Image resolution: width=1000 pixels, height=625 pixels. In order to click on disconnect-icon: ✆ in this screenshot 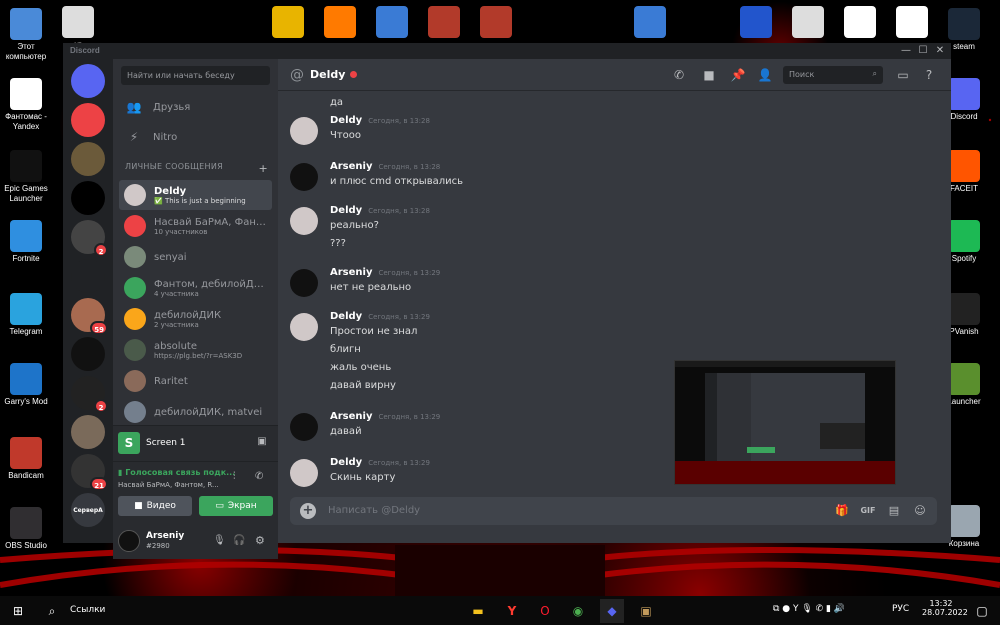, I will do `click(259, 476)`.